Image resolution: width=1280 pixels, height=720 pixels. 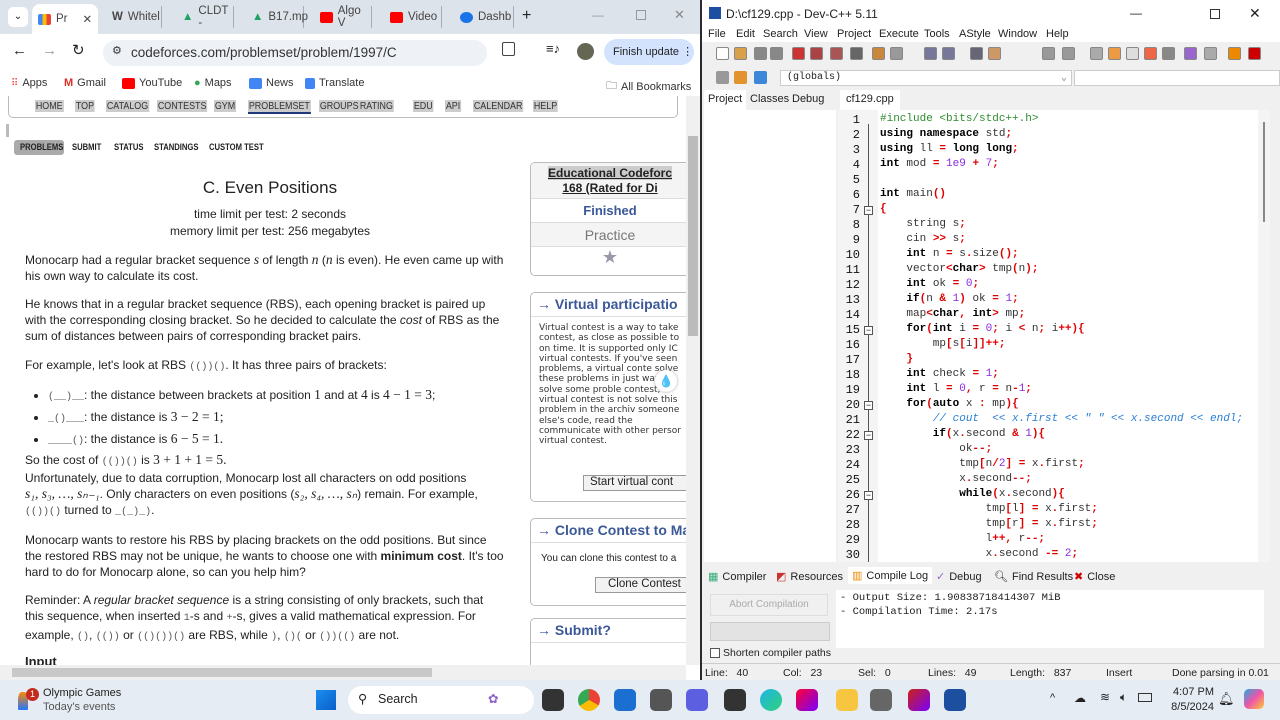 What do you see at coordinates (1145, 697) in the screenshot?
I see `battery-icon` at bounding box center [1145, 697].